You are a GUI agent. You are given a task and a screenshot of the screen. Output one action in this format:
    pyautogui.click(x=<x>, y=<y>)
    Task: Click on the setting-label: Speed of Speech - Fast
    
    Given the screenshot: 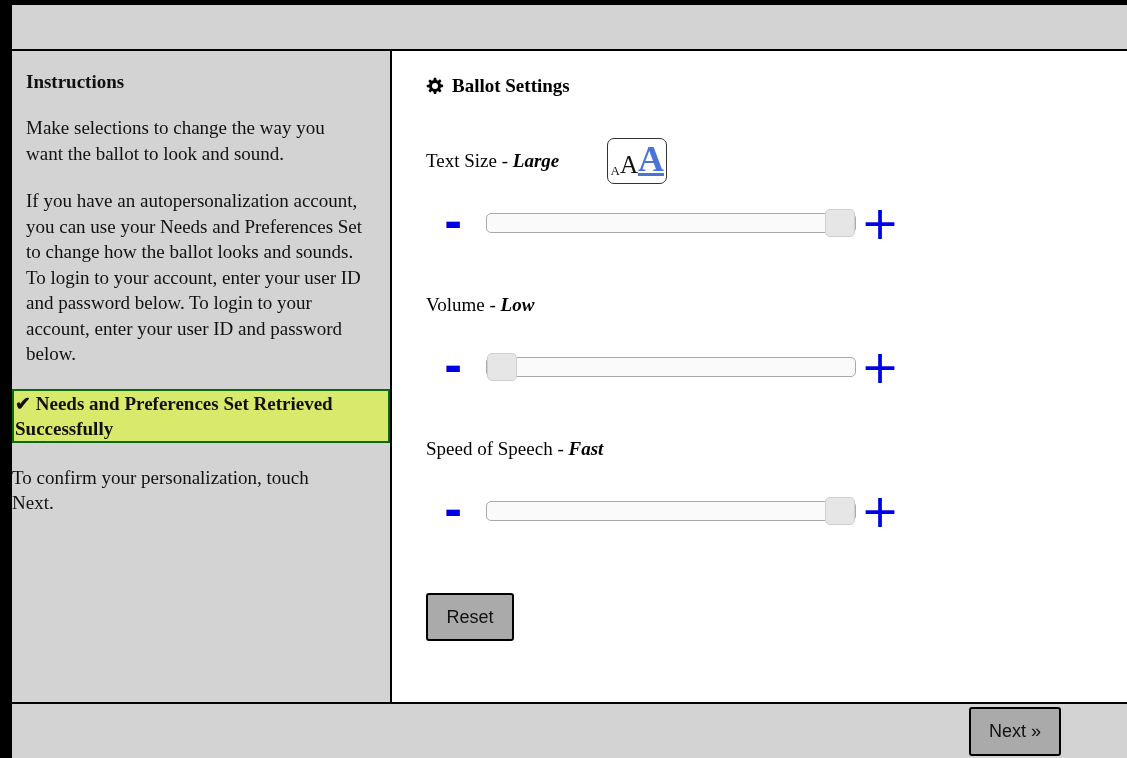 What is the action you would take?
    pyautogui.click(x=515, y=449)
    